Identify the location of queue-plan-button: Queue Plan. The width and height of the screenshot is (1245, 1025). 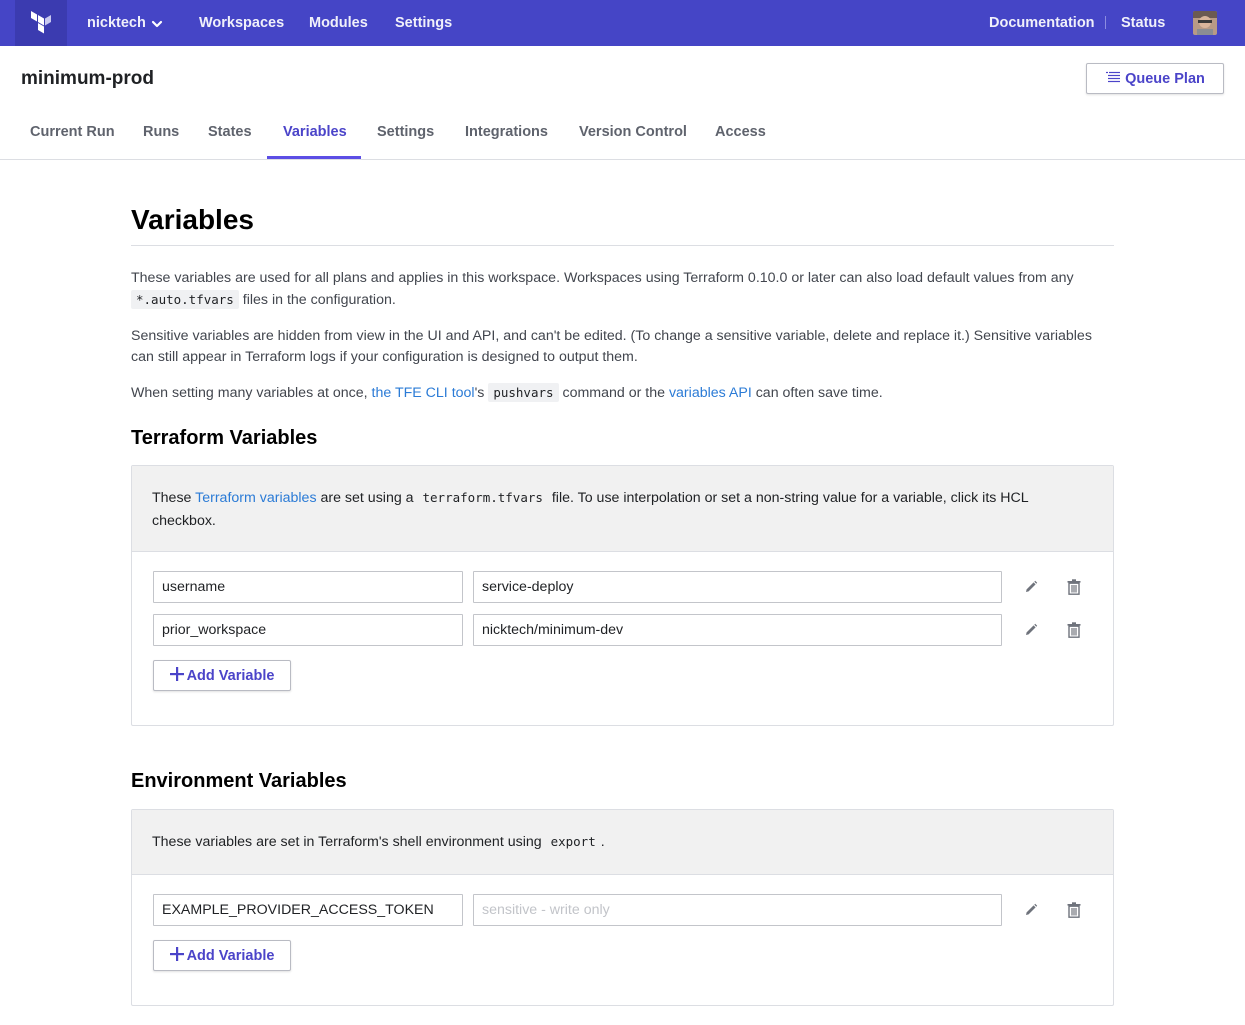
(1155, 78).